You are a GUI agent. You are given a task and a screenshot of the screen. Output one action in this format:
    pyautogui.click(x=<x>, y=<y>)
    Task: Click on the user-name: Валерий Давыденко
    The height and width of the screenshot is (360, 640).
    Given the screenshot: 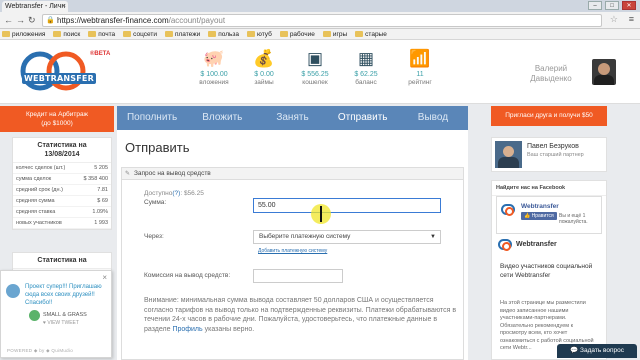 What is the action you would take?
    pyautogui.click(x=551, y=74)
    